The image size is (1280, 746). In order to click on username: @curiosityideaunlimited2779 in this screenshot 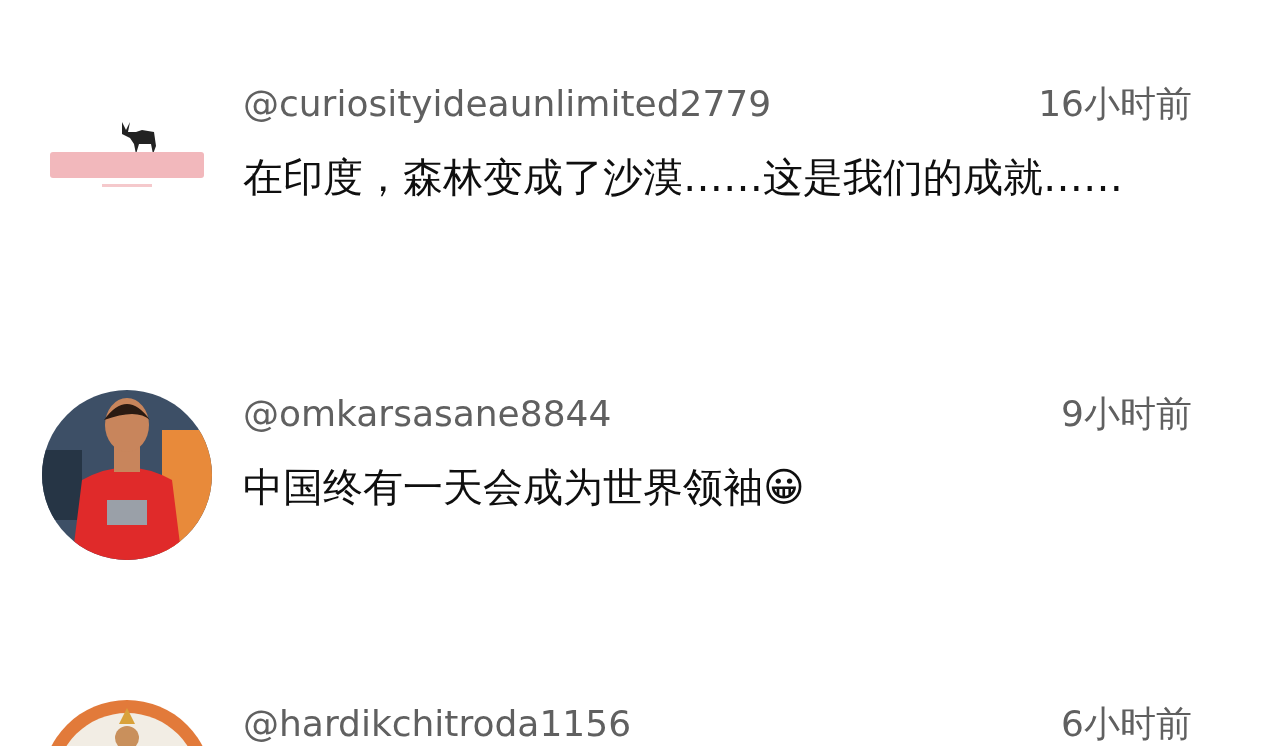, I will do `click(507, 104)`.